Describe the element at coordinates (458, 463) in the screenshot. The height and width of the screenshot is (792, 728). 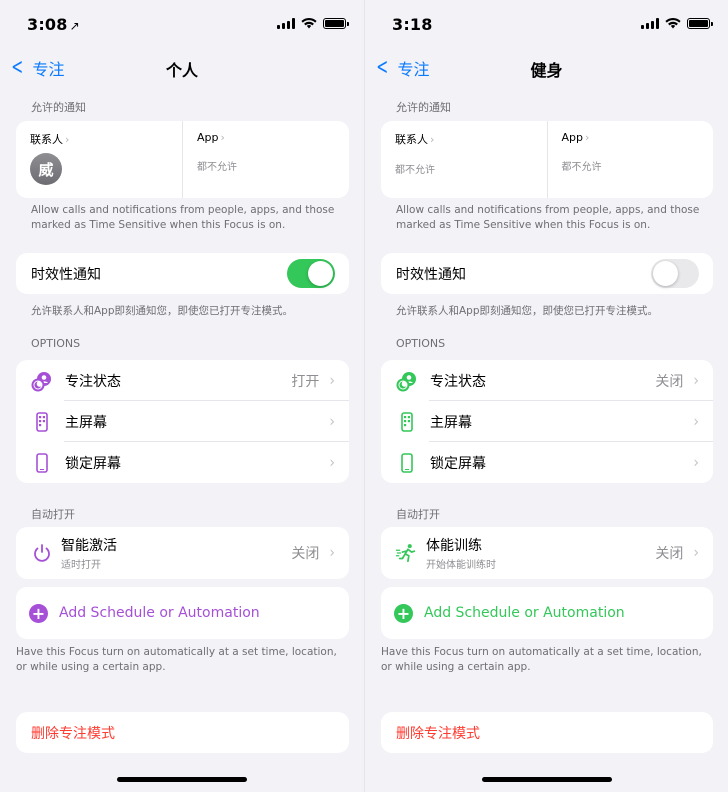
I see `lock-screen-label: 锁定屏幕` at that location.